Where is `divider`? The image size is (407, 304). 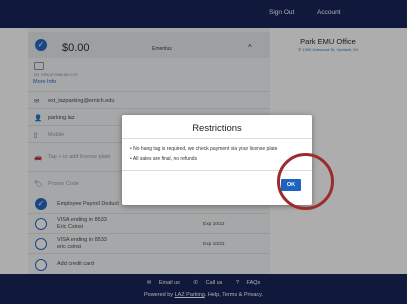
divider is located at coordinates (217, 138).